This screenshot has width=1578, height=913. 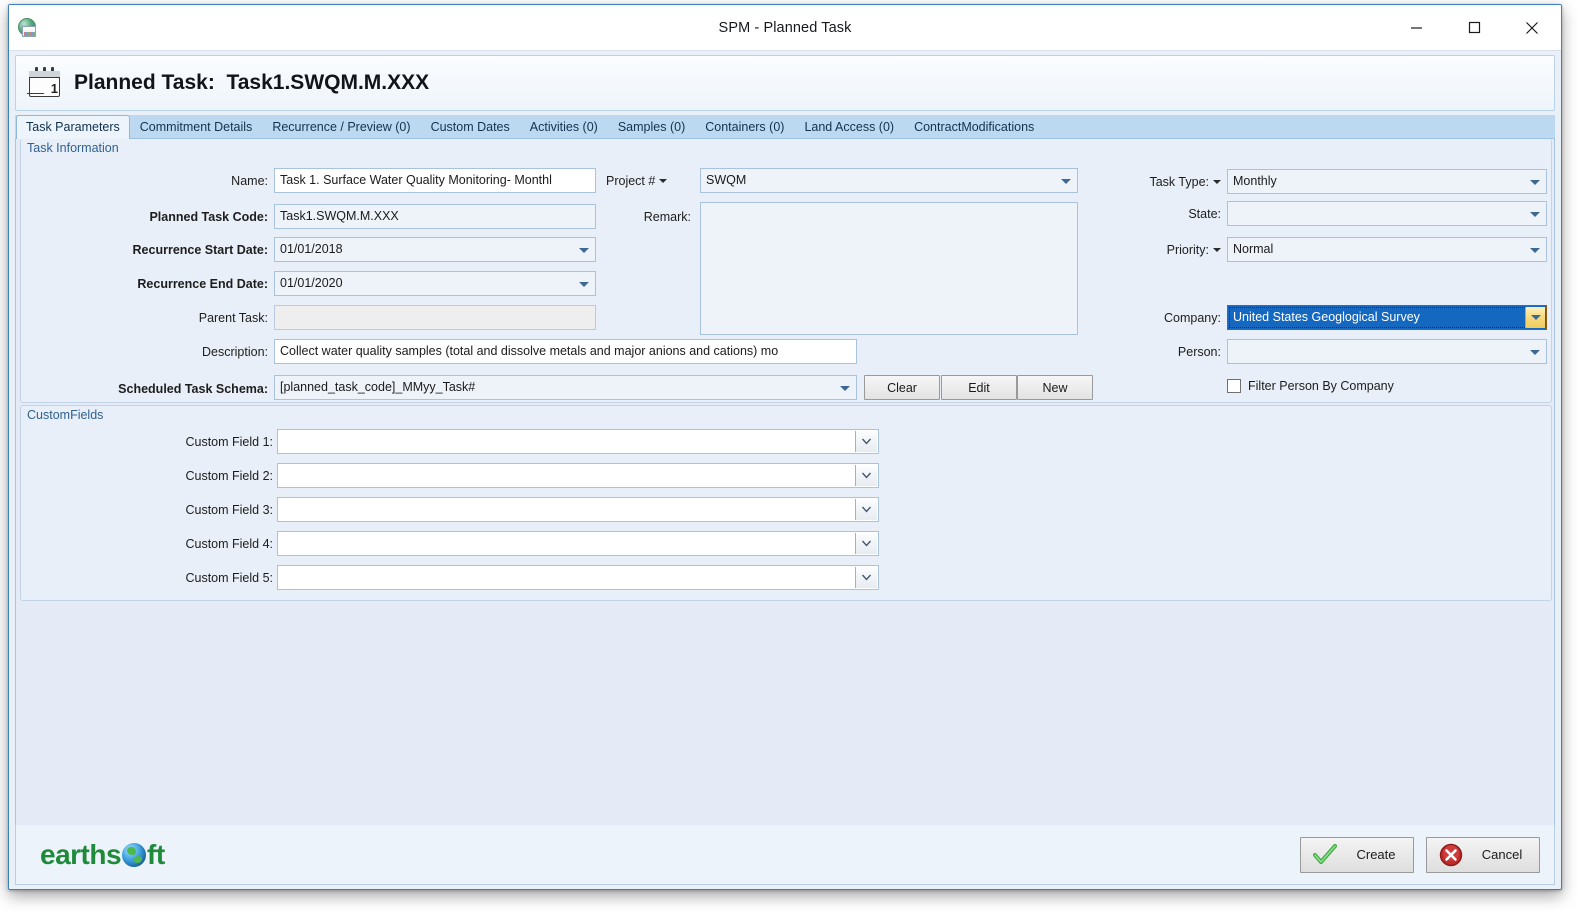 What do you see at coordinates (233, 318) in the screenshot?
I see `parent-task-label: Parent Task:` at bounding box center [233, 318].